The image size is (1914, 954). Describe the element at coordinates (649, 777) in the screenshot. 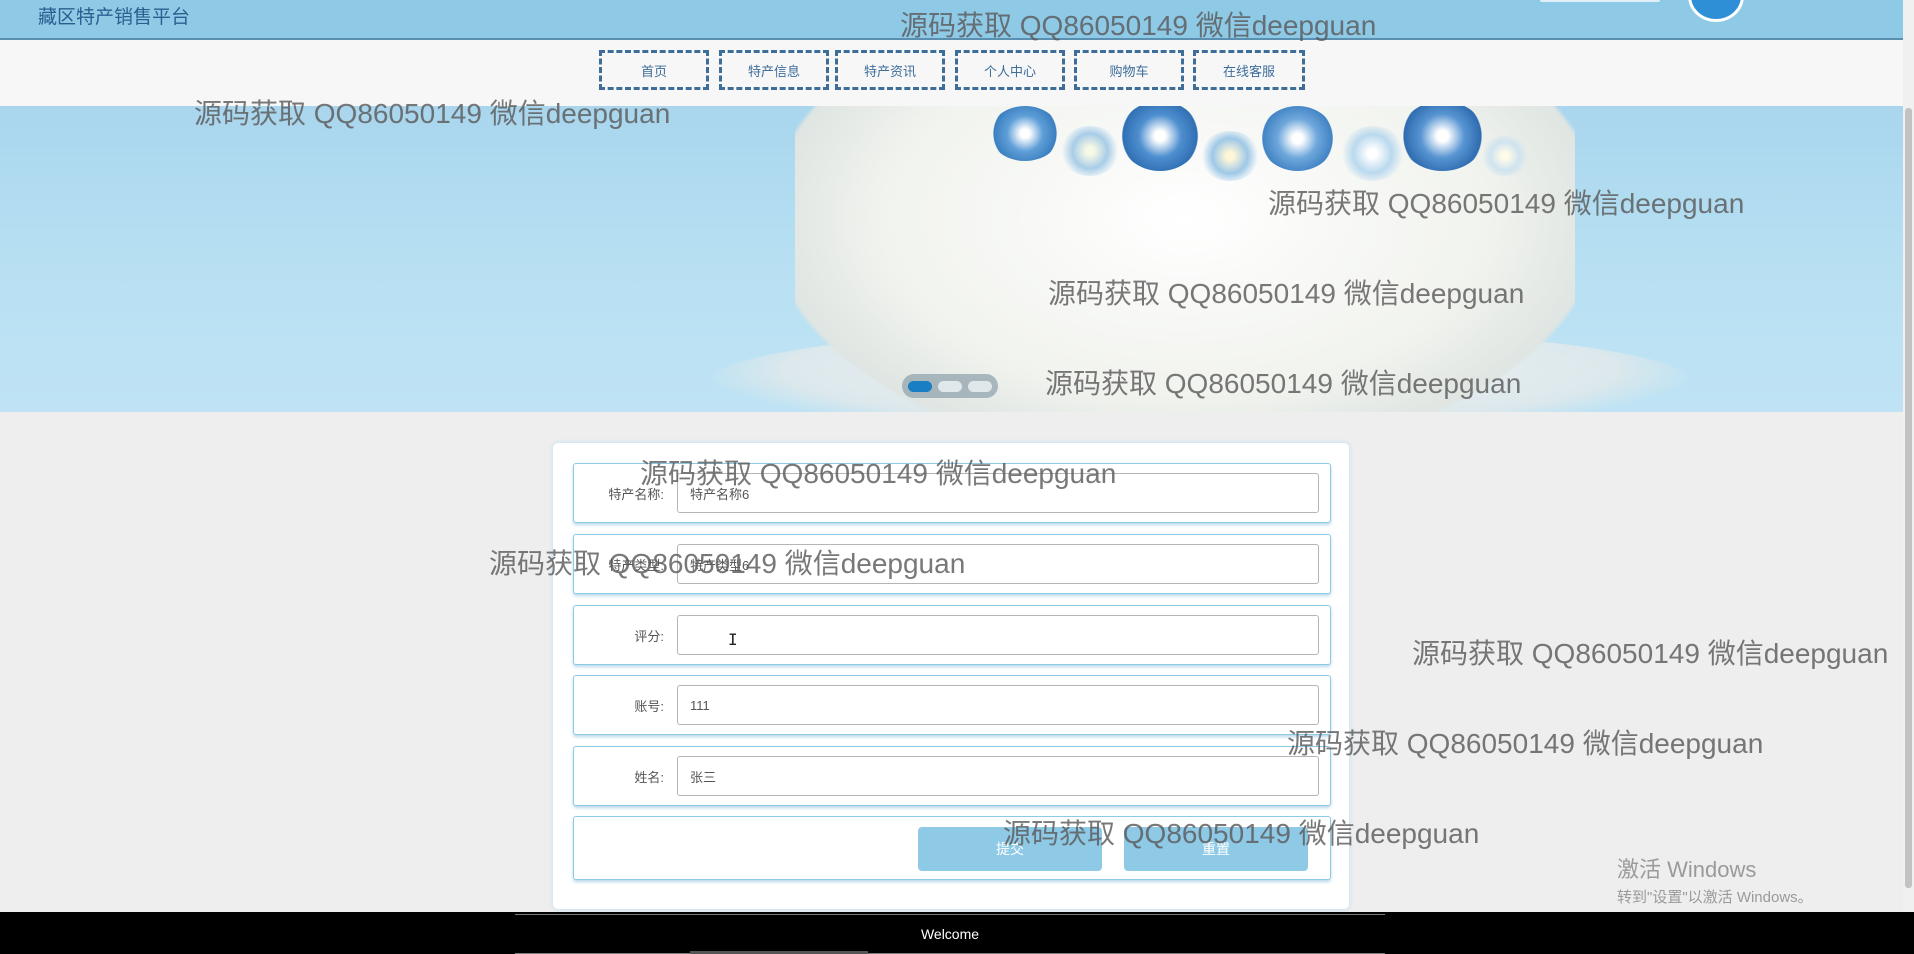

I see `field-label-username: 姓名:` at that location.